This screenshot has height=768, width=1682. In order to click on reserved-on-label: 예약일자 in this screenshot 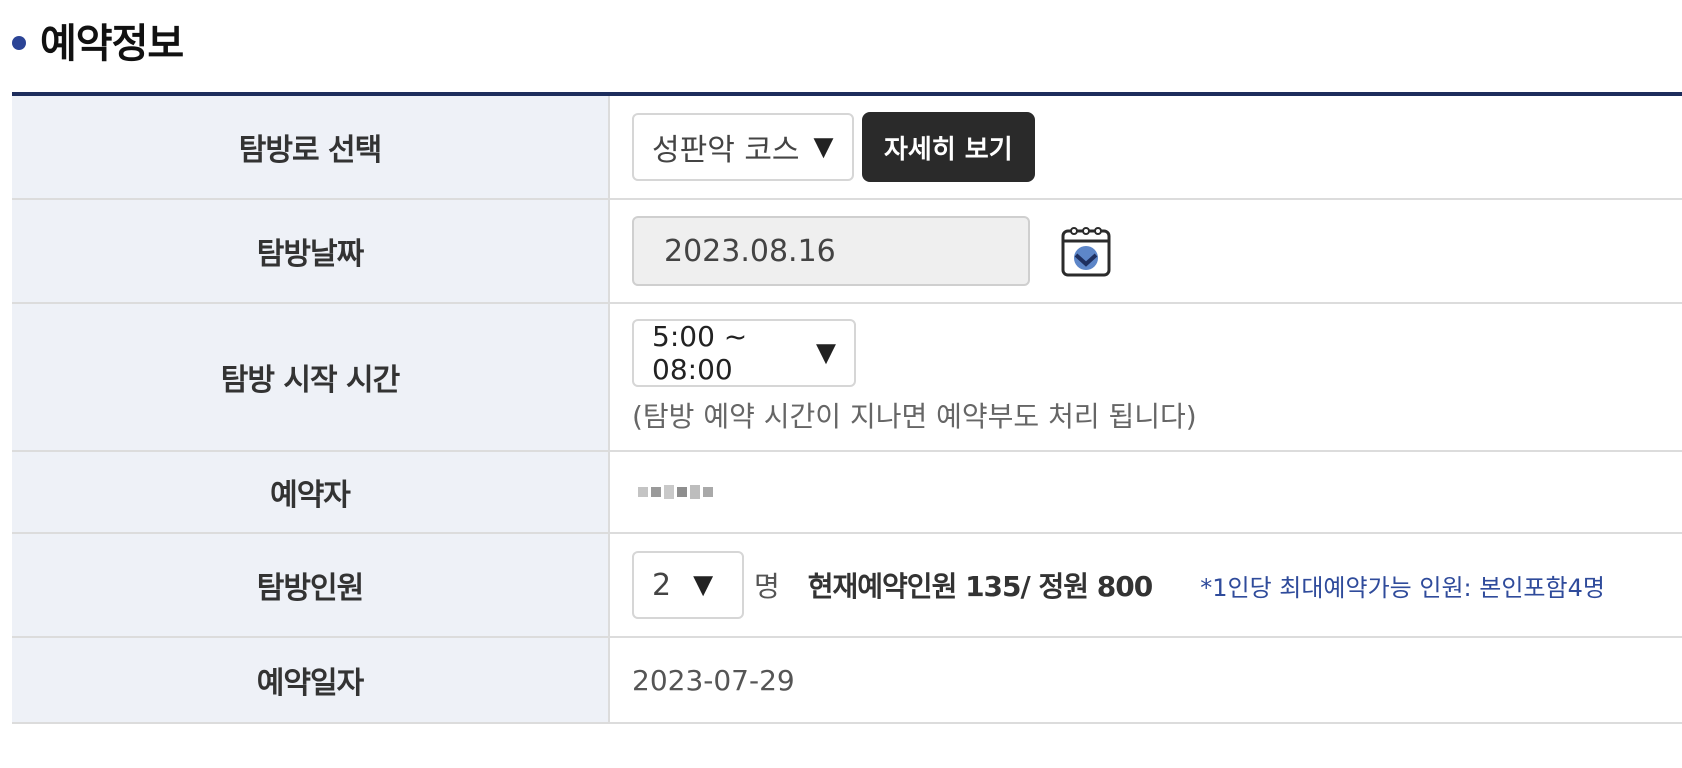, I will do `click(311, 680)`.